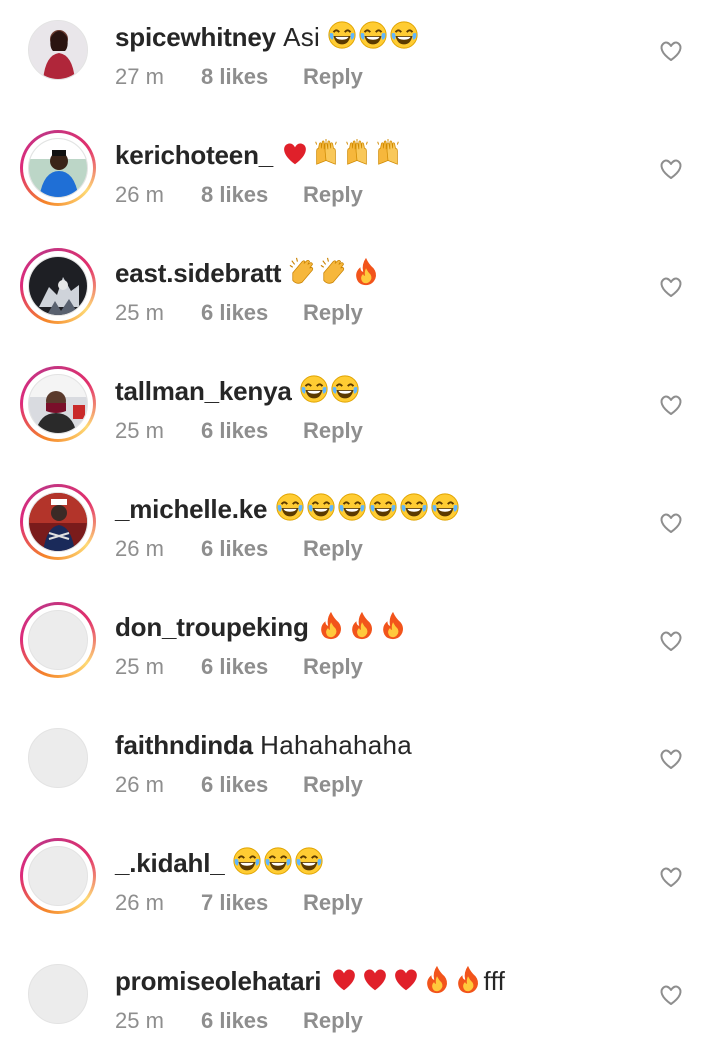 The height and width of the screenshot is (1062, 720). I want to click on comment-username: _.kidahl_, so click(170, 863).